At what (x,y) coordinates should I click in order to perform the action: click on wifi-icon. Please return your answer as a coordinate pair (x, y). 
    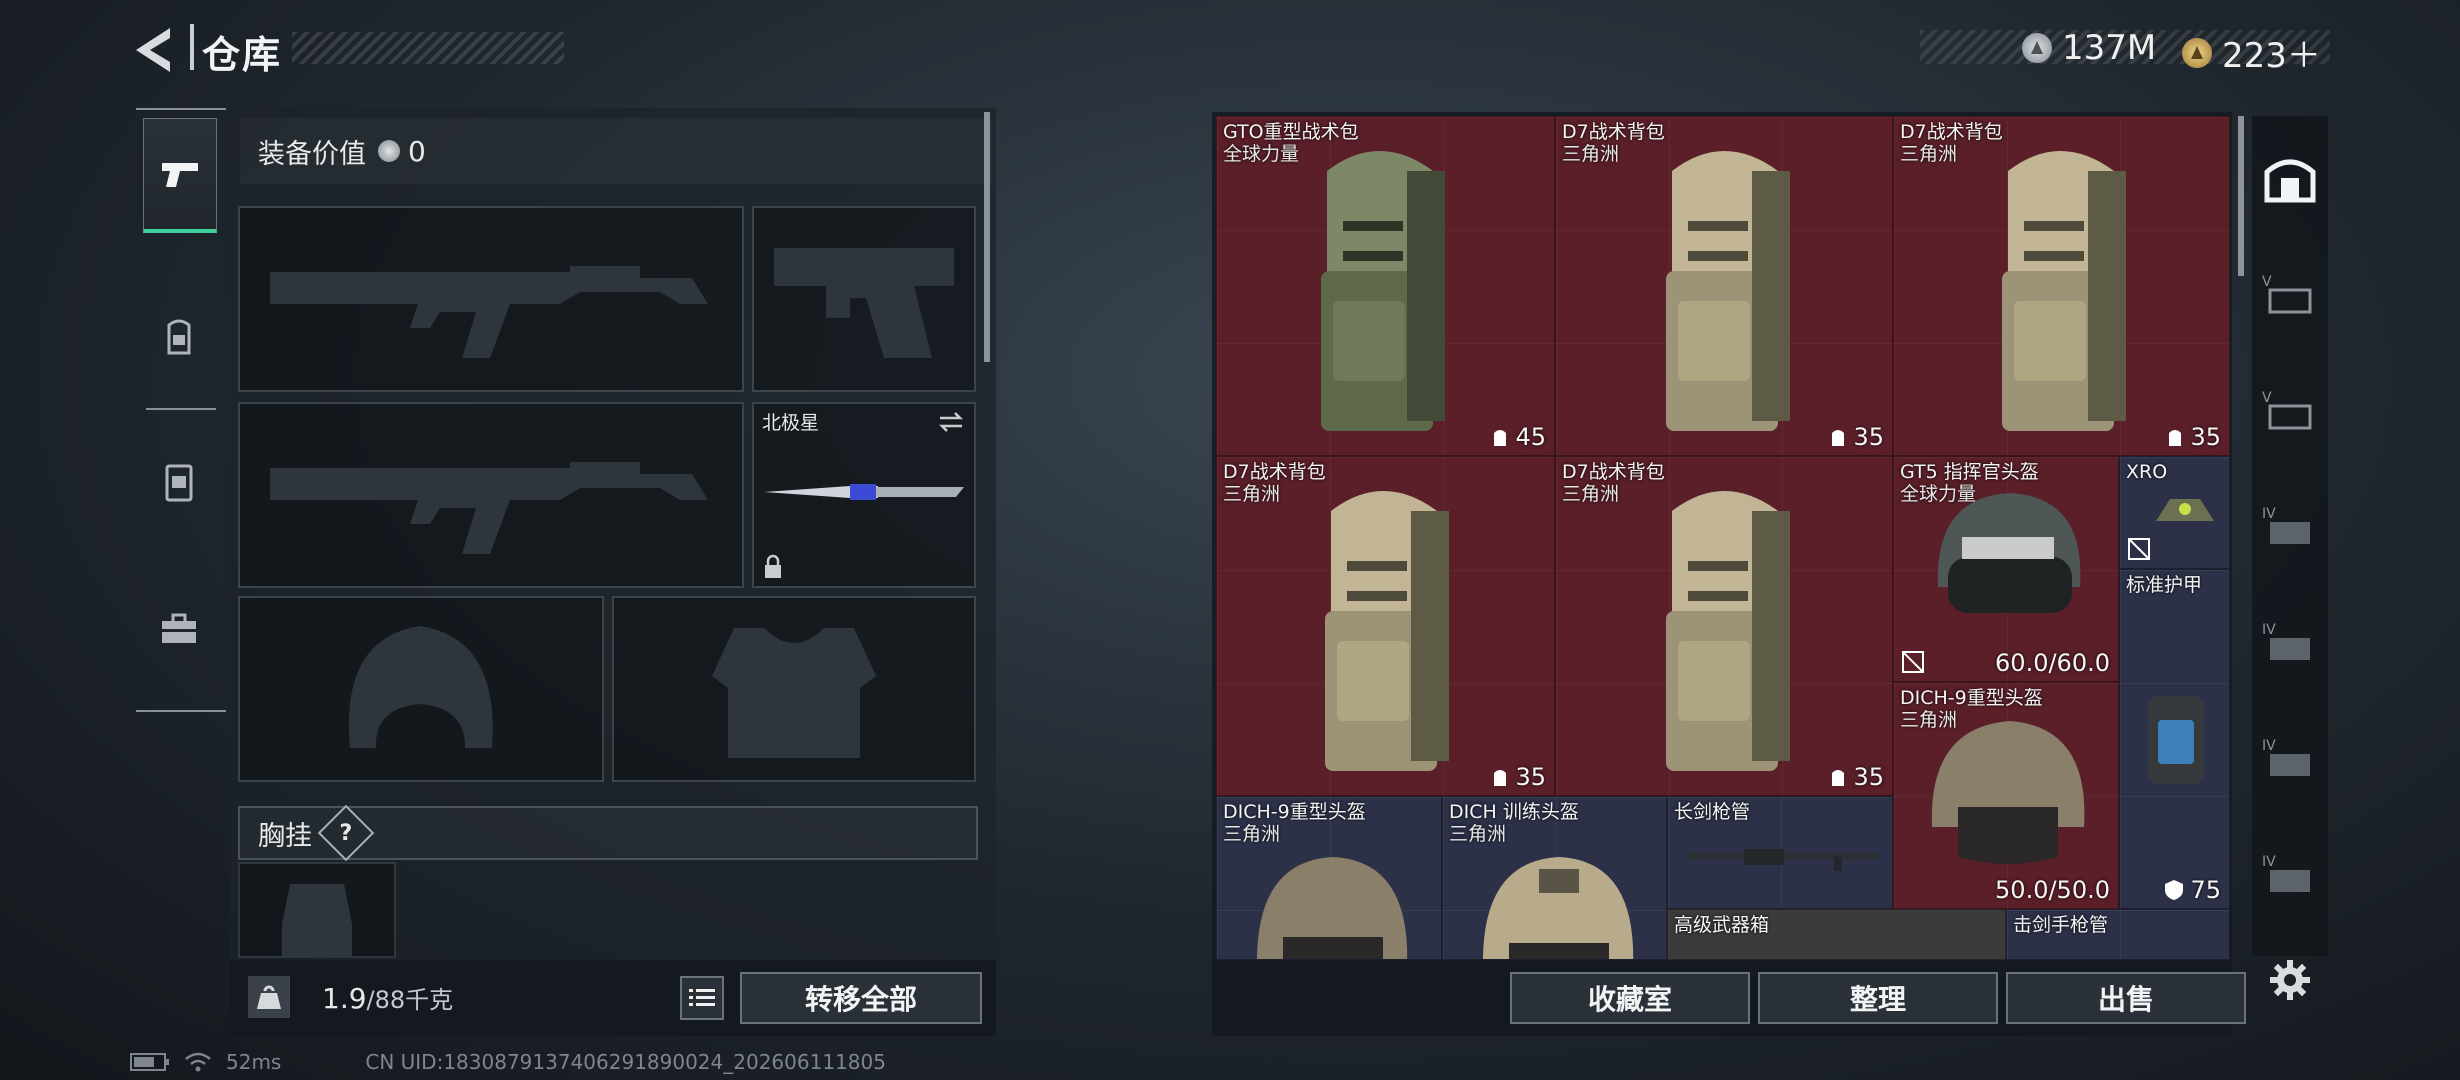
    Looking at the image, I should click on (198, 1062).